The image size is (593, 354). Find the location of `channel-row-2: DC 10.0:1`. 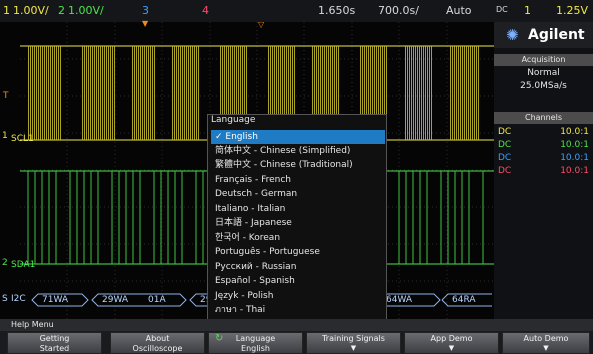

channel-row-2: DC 10.0:1 is located at coordinates (543, 145).